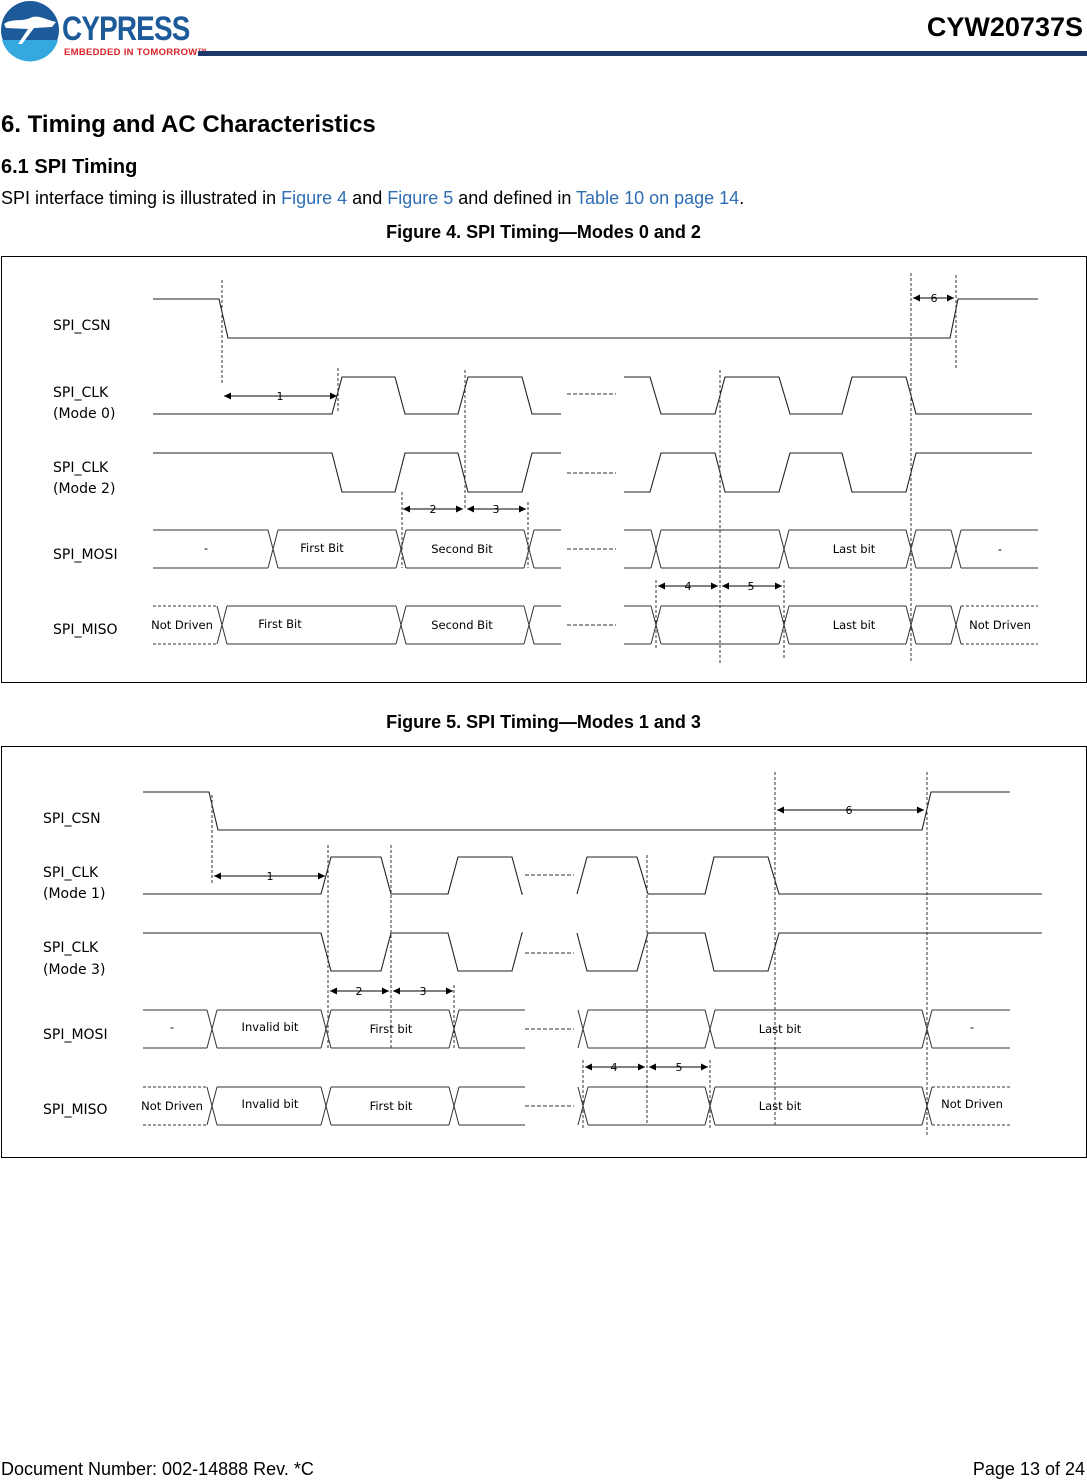 The height and width of the screenshot is (1480, 1087). Describe the element at coordinates (157, 1469) in the screenshot. I see `footer-document-number: Document Number: 002-14888 Rev. *C` at that location.